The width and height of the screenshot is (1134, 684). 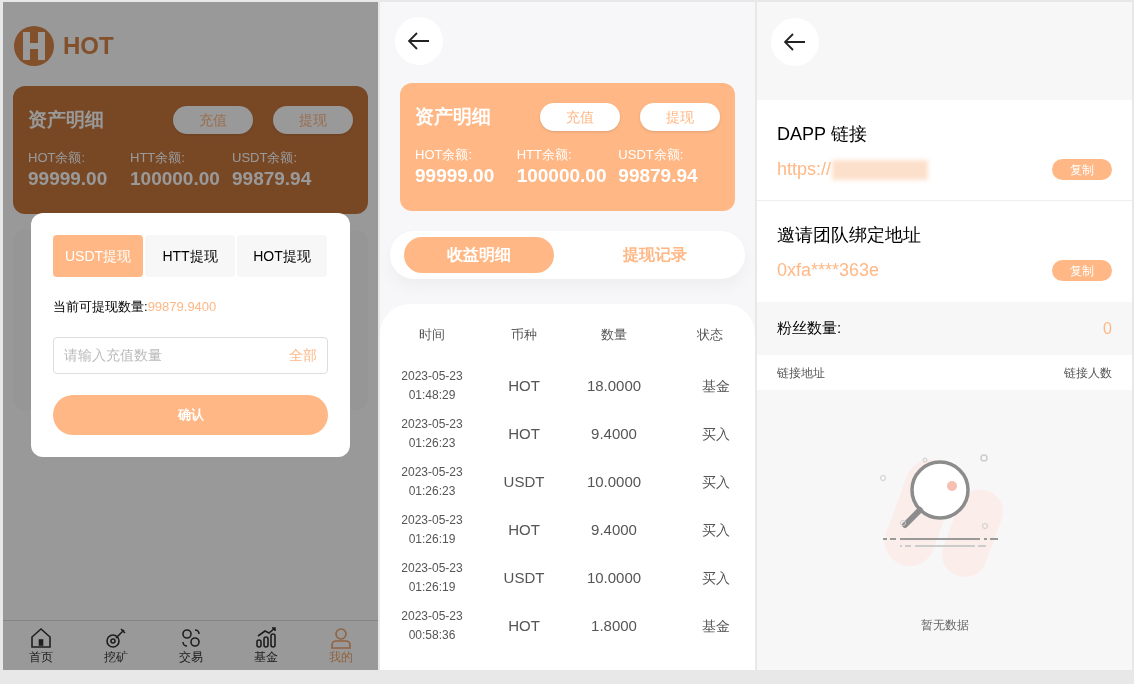 I want to click on table-cell-text: 2023-05-23 00:58:36, so click(x=432, y=626).